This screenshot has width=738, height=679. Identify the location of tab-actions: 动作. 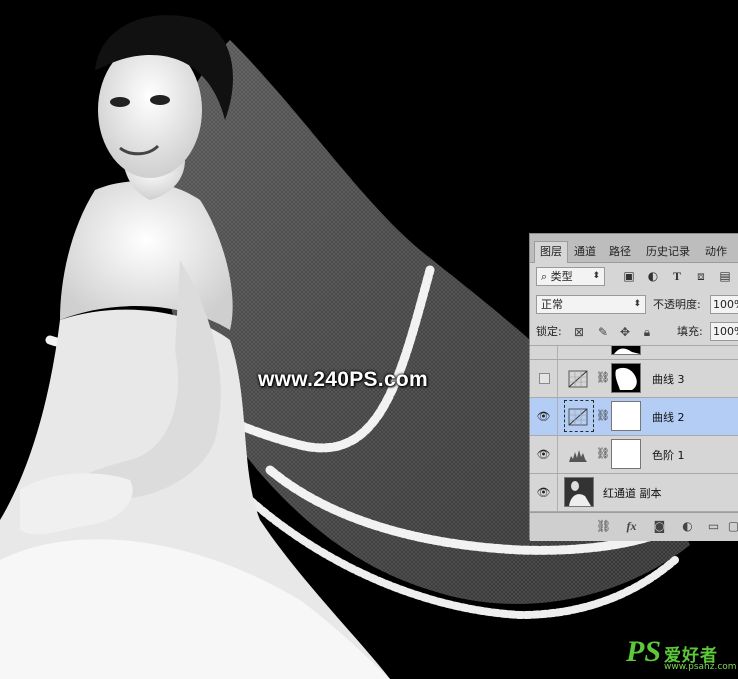
(716, 252).